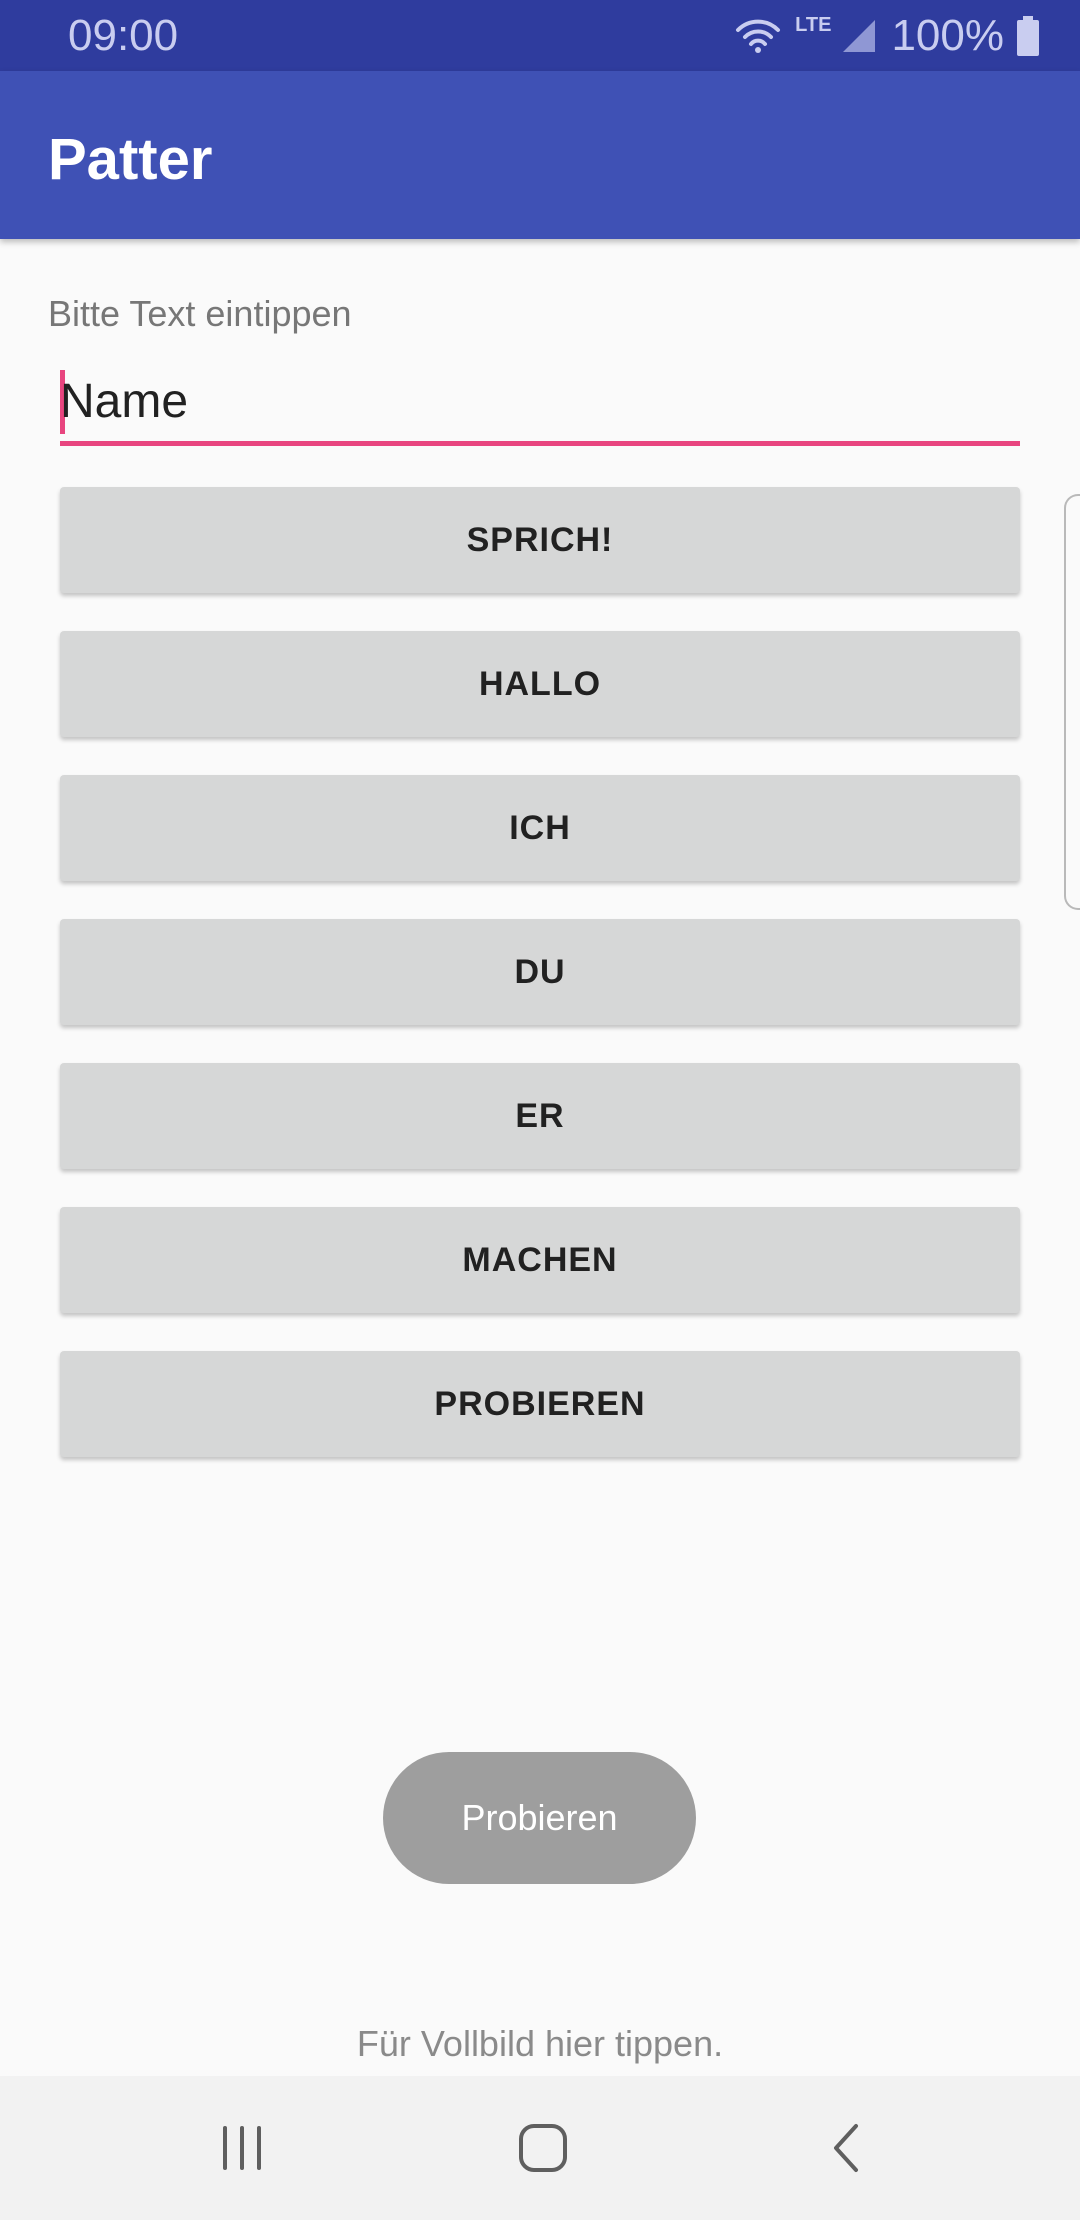  I want to click on wifi-icon, so click(758, 36).